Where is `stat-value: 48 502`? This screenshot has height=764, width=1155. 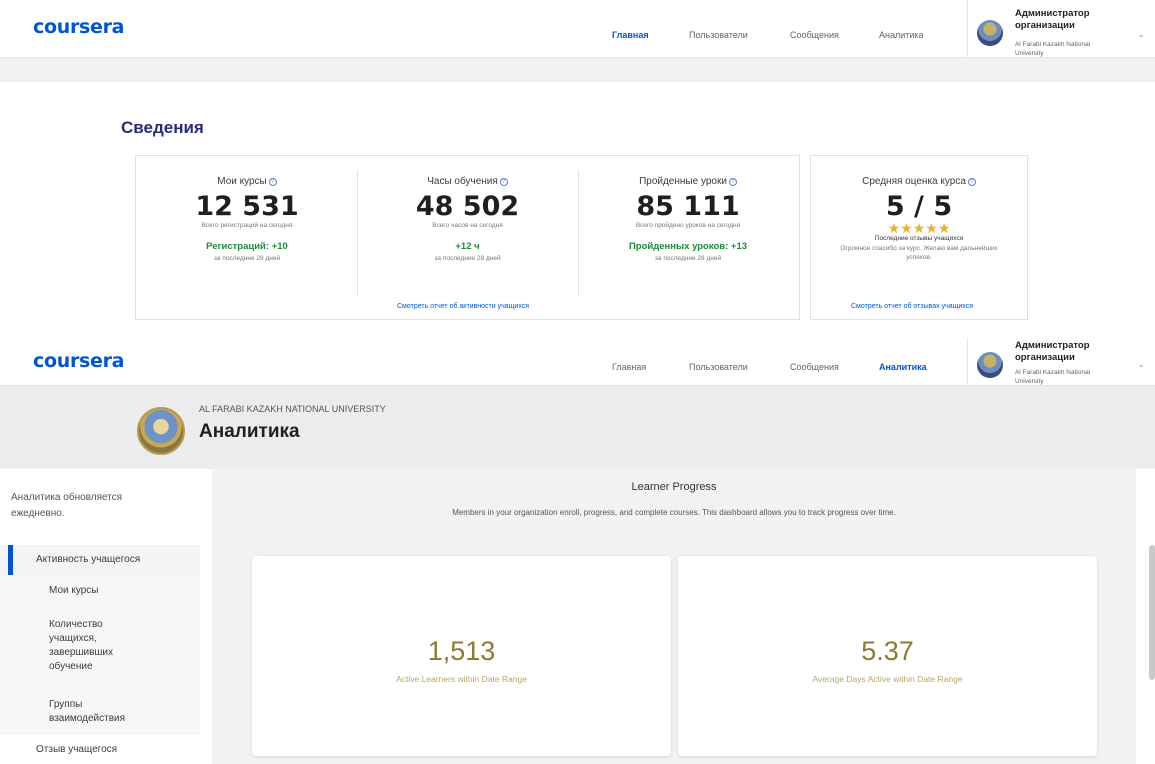 stat-value: 48 502 is located at coordinates (467, 206).